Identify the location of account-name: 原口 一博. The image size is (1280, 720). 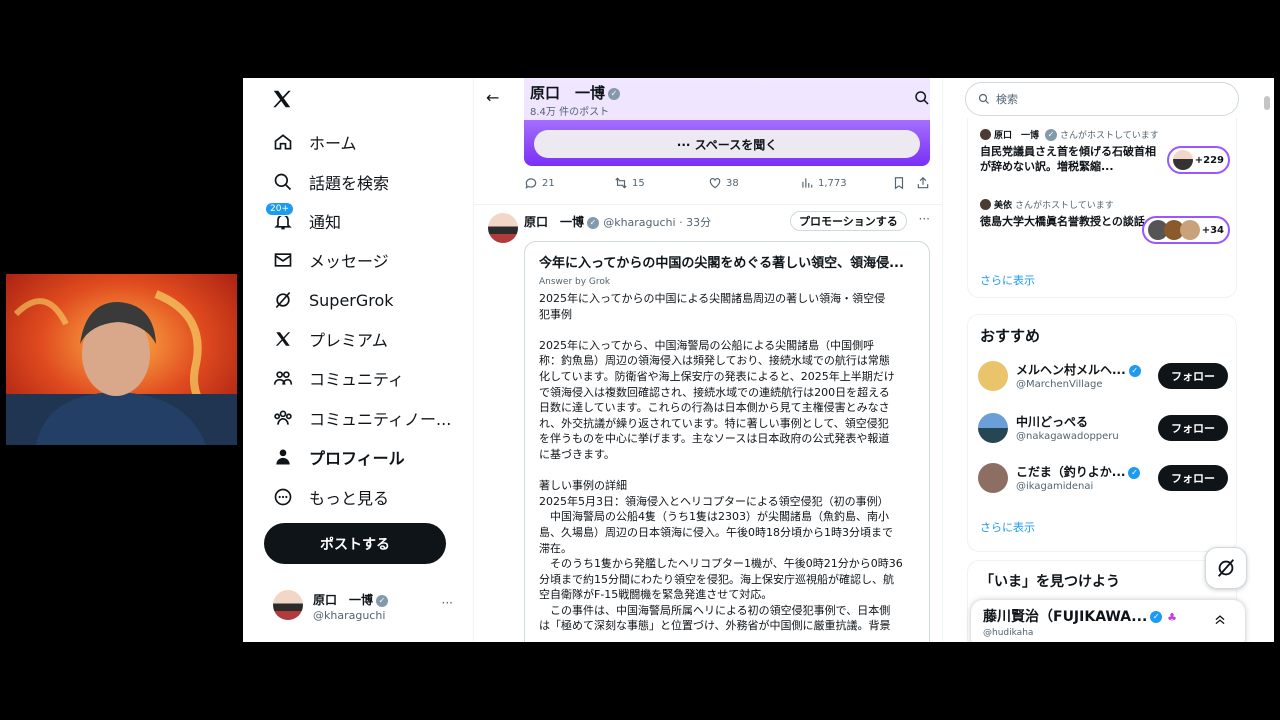
(343, 600).